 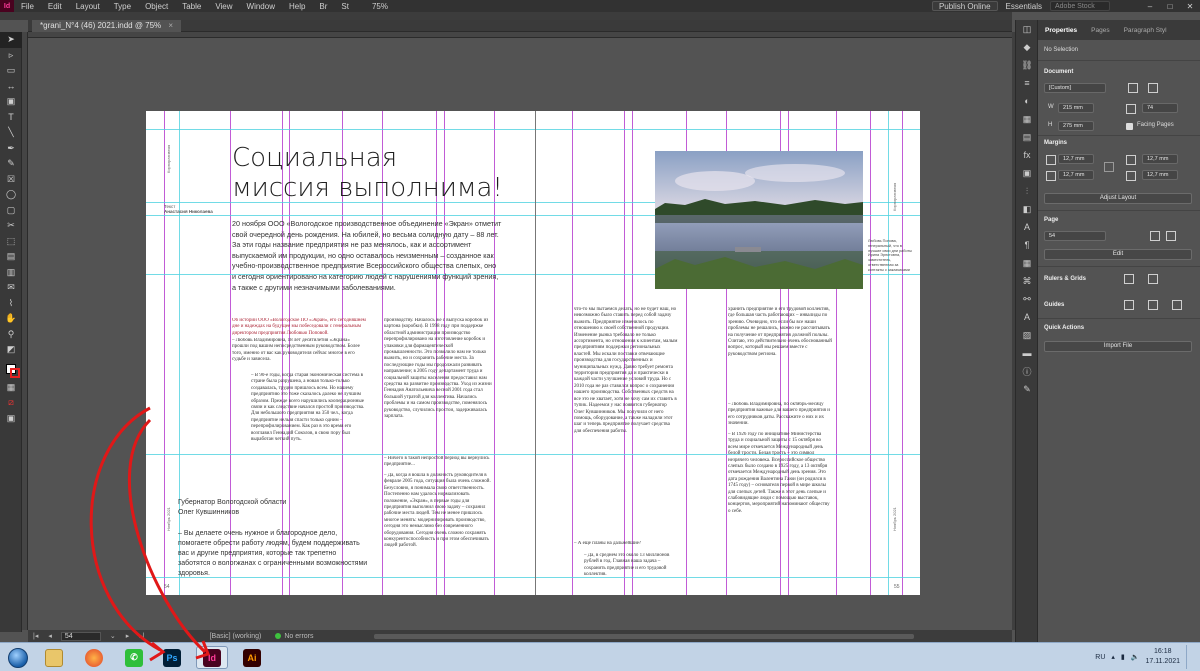 What do you see at coordinates (1150, 6) in the screenshot?
I see `minimize-icon: –` at bounding box center [1150, 6].